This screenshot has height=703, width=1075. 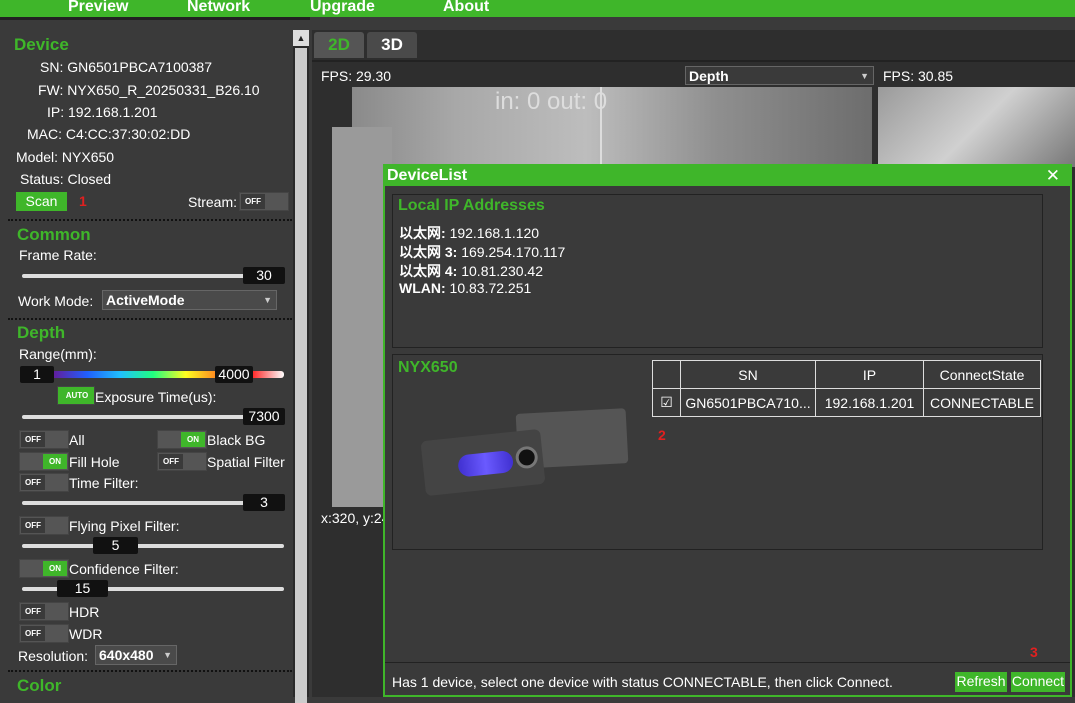 What do you see at coordinates (465, 288) in the screenshot?
I see `ip-row: WLAN: 10.83.72.251` at bounding box center [465, 288].